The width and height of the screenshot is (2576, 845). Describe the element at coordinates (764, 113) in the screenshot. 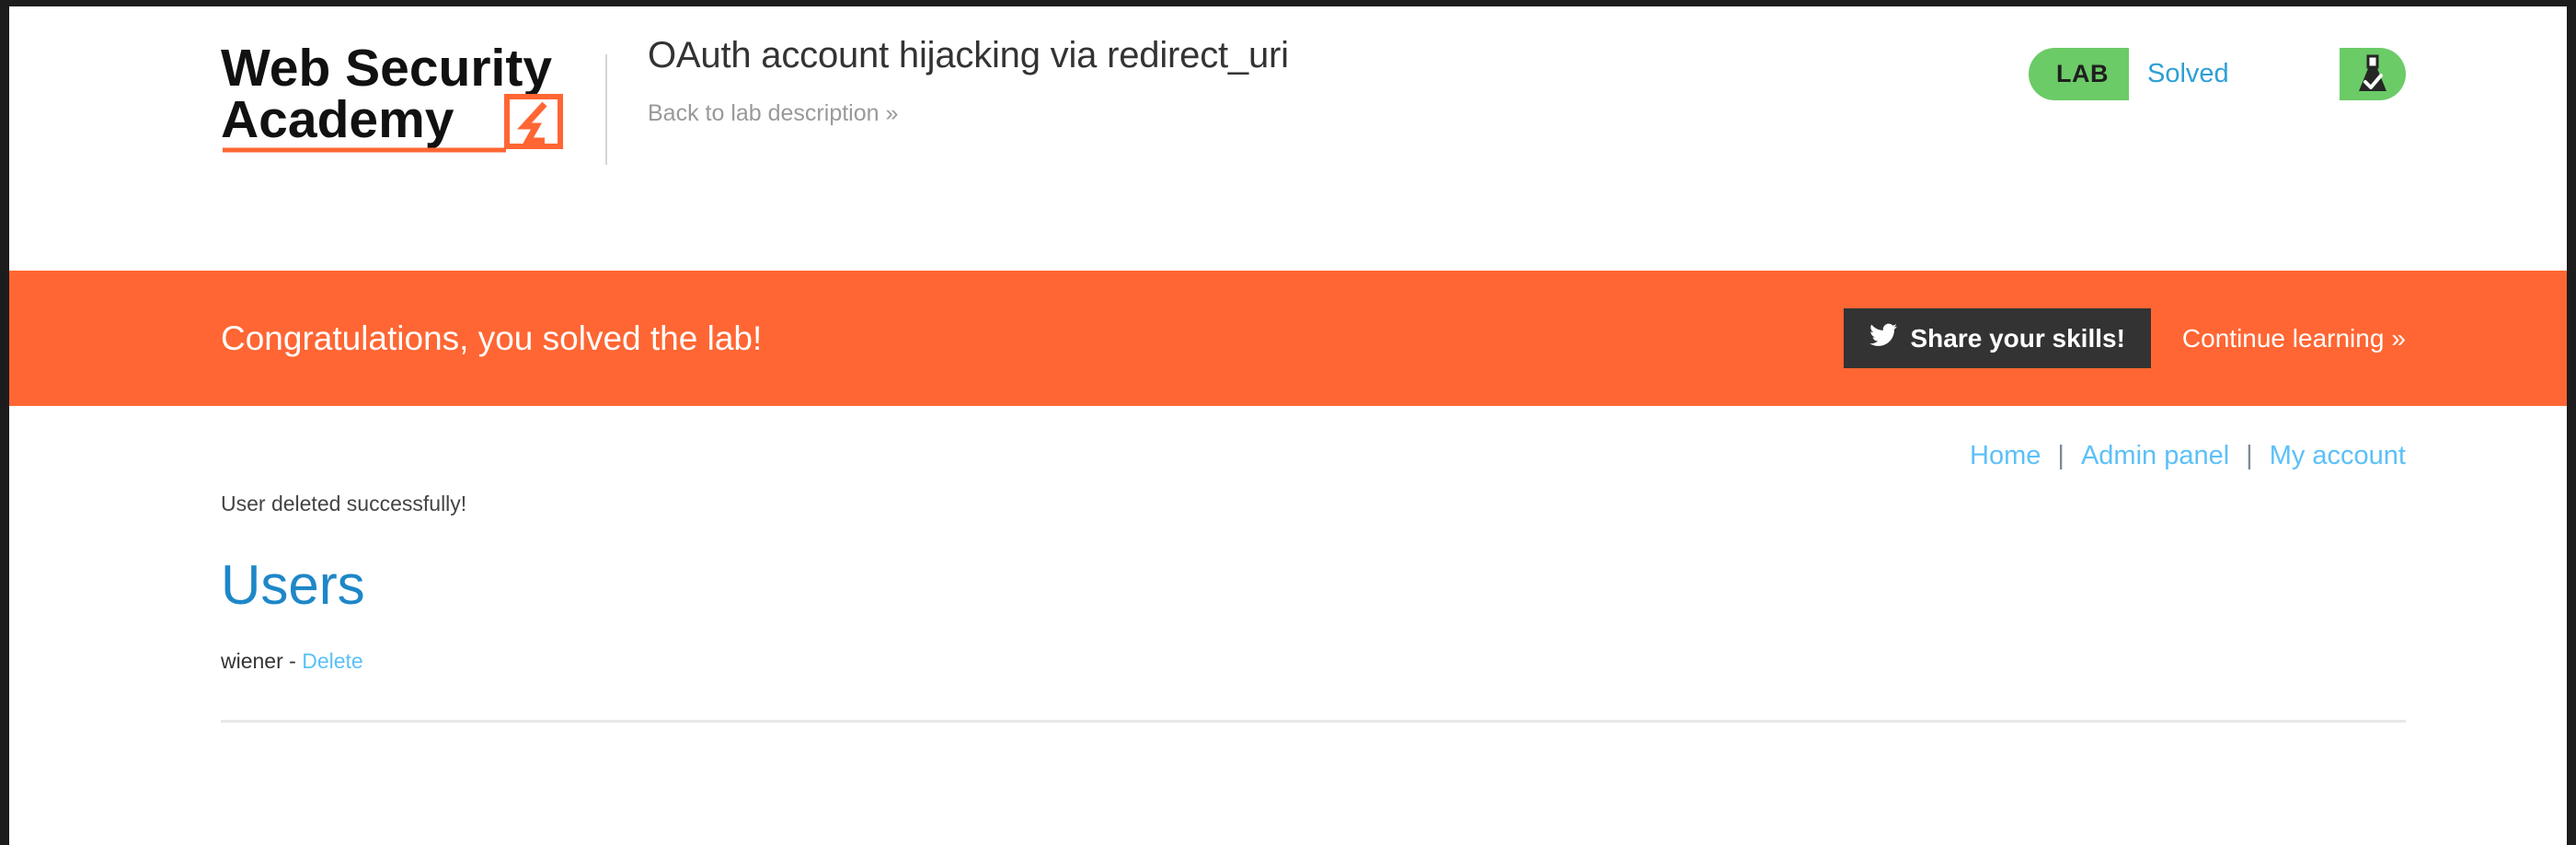

I see `back-link-label: Back to lab description` at that location.